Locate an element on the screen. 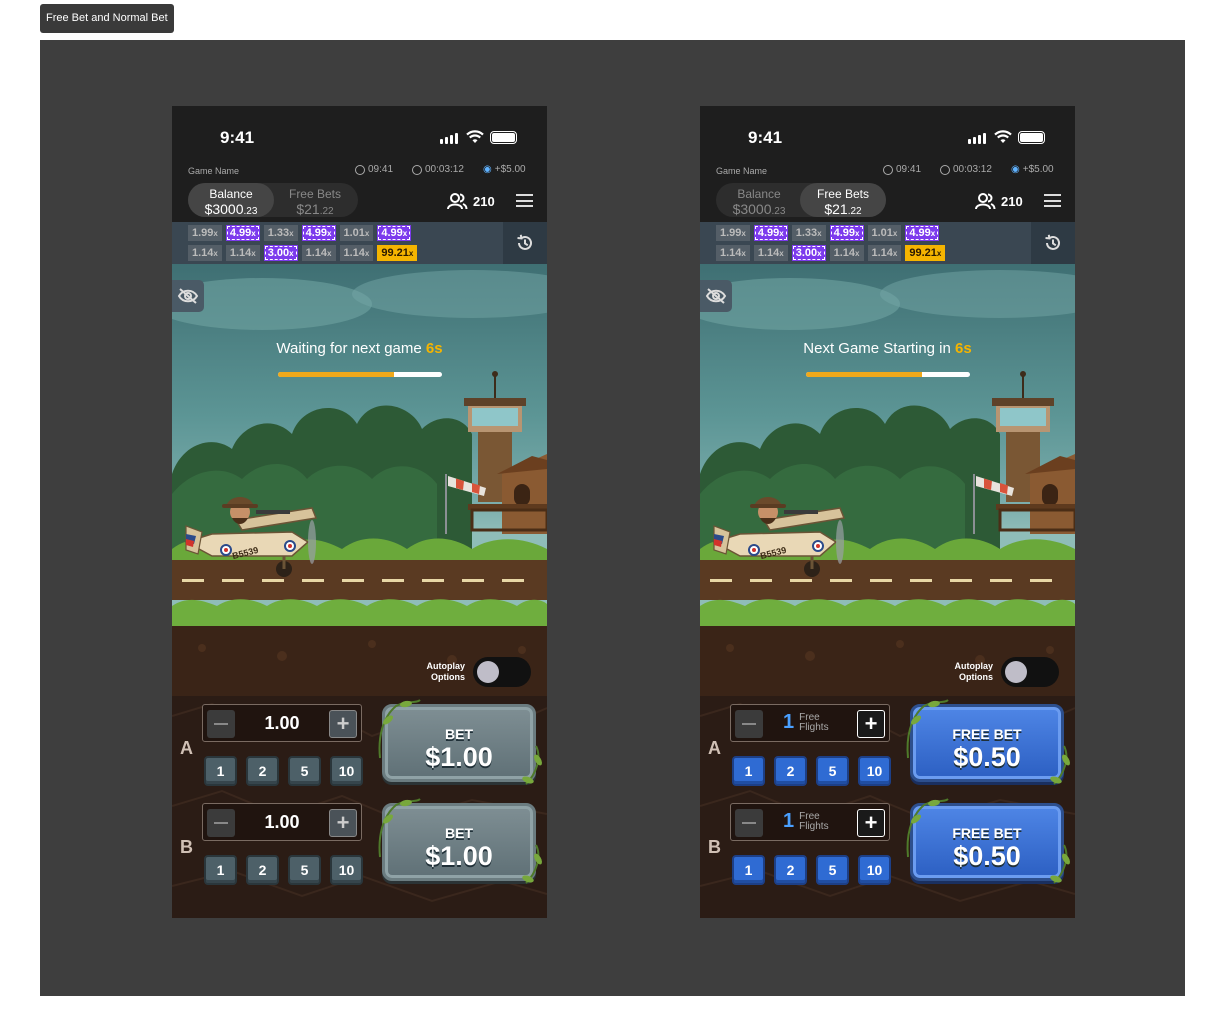 The image size is (1225, 1036). eye-off-icon is located at coordinates (716, 296).